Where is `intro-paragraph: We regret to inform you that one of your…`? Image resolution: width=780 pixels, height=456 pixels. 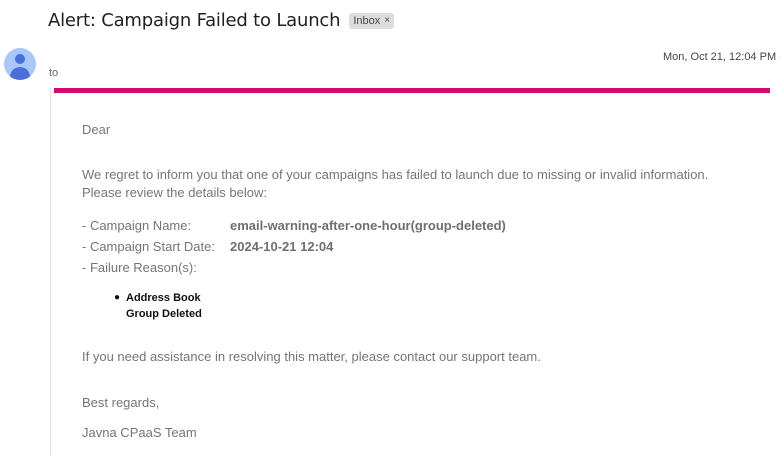 intro-paragraph: We regret to inform you that one of your… is located at coordinates (395, 183).